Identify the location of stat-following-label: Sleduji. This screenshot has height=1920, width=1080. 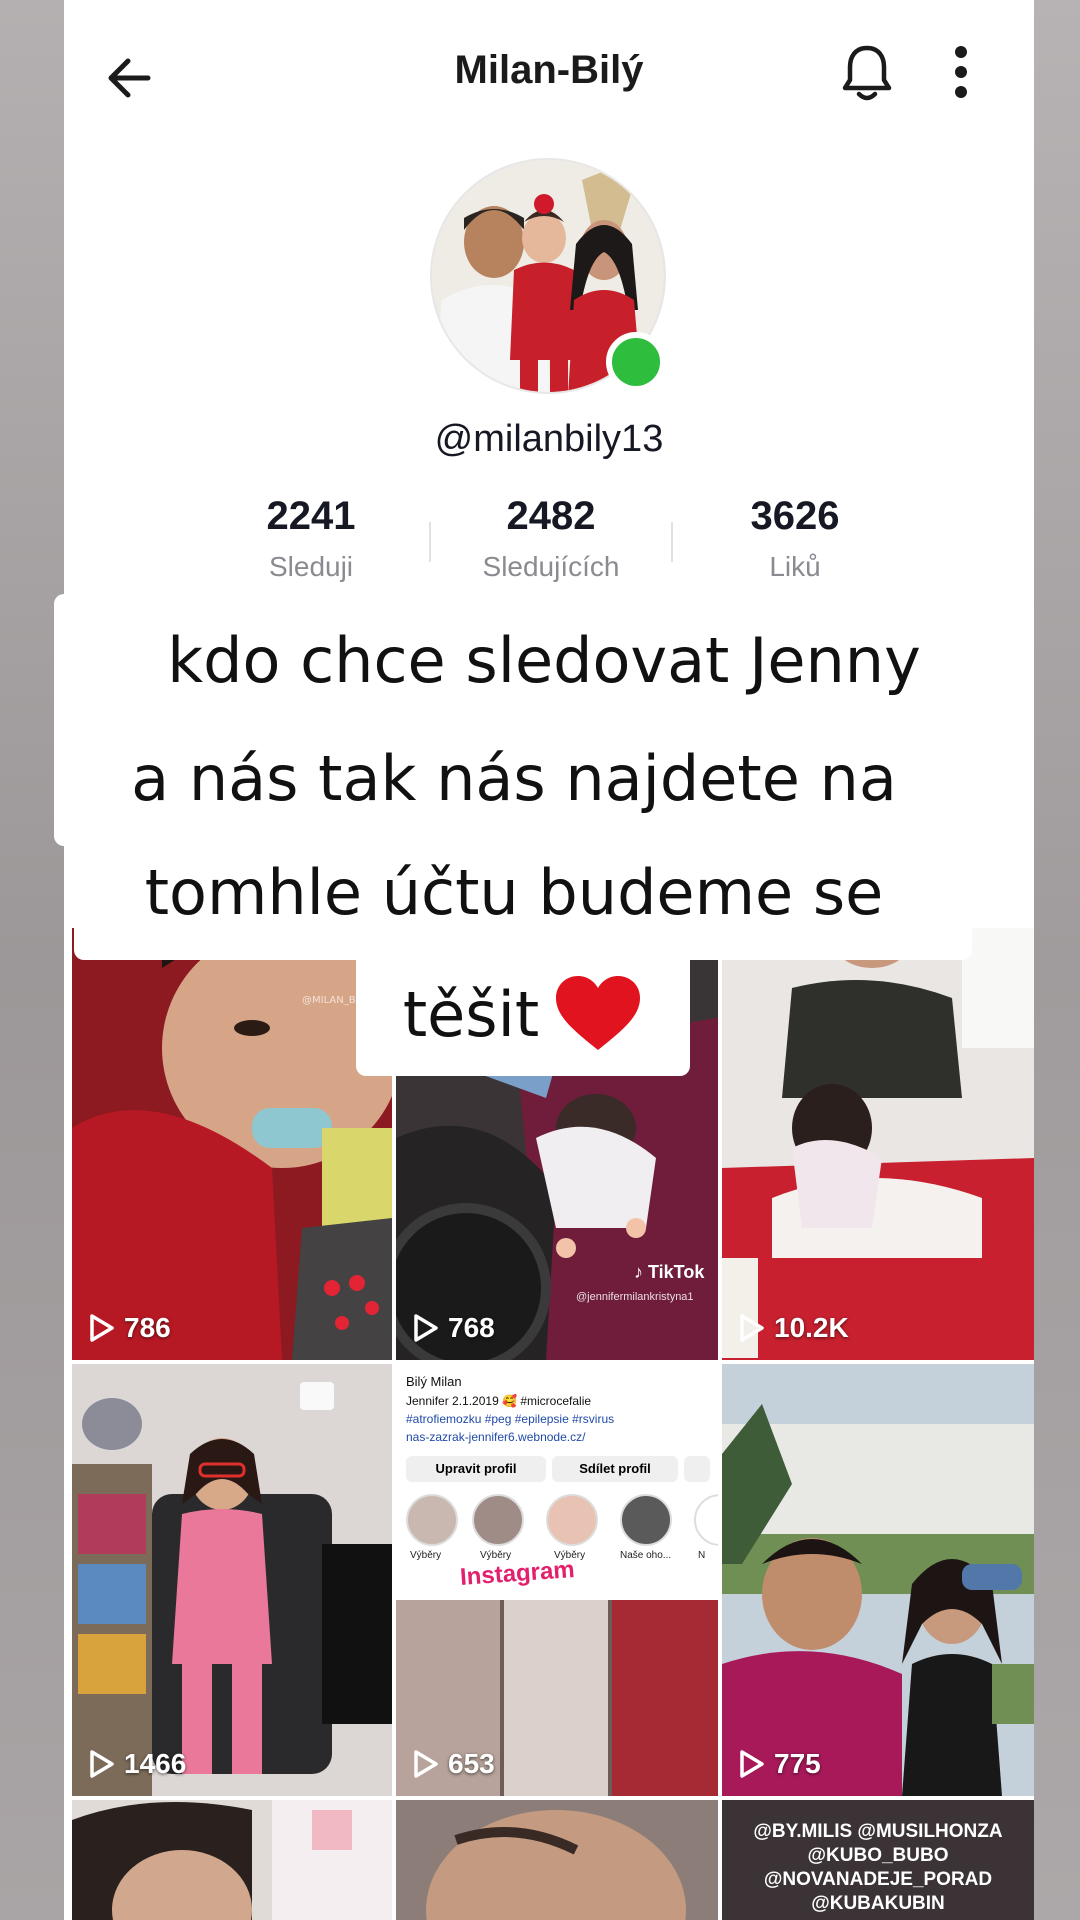
(311, 566).